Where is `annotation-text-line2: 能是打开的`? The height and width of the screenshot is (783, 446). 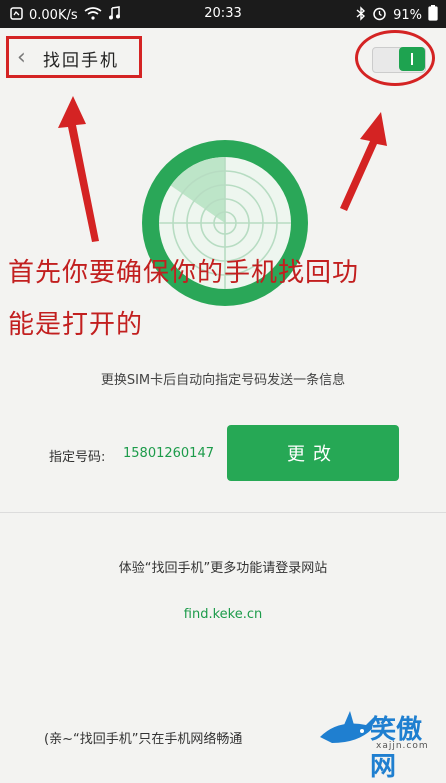 annotation-text-line2: 能是打开的 is located at coordinates (76, 325).